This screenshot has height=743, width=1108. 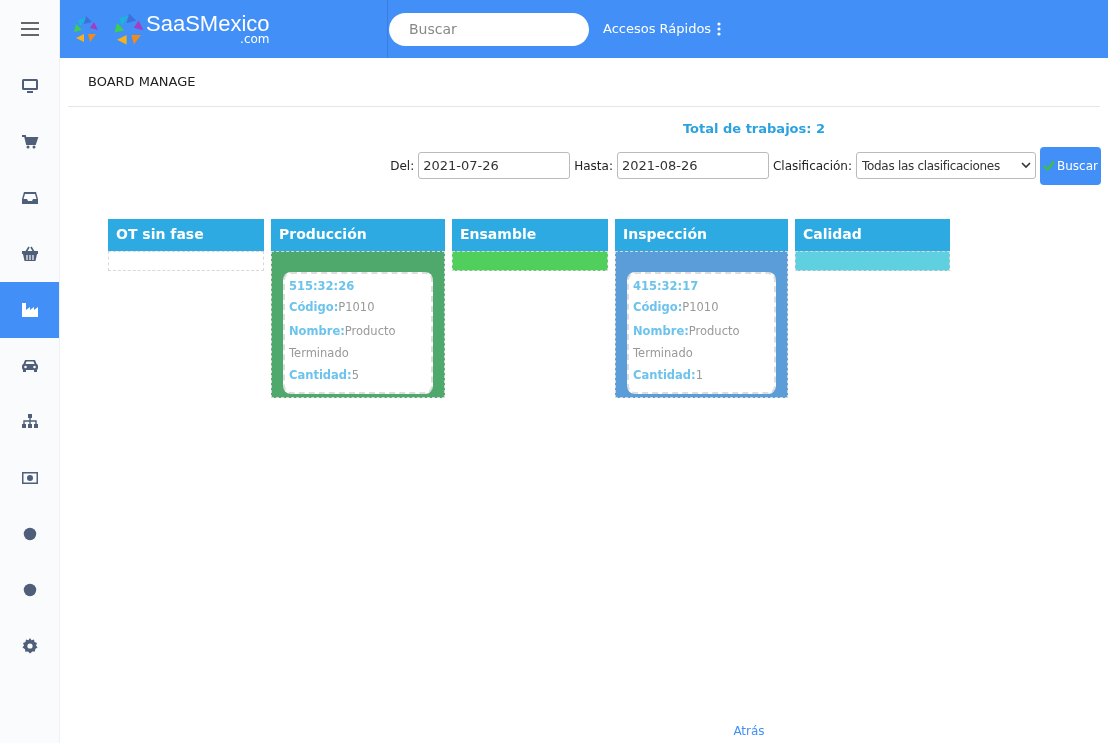 What do you see at coordinates (812, 166) in the screenshot?
I see `classification-label: Clasificación:` at bounding box center [812, 166].